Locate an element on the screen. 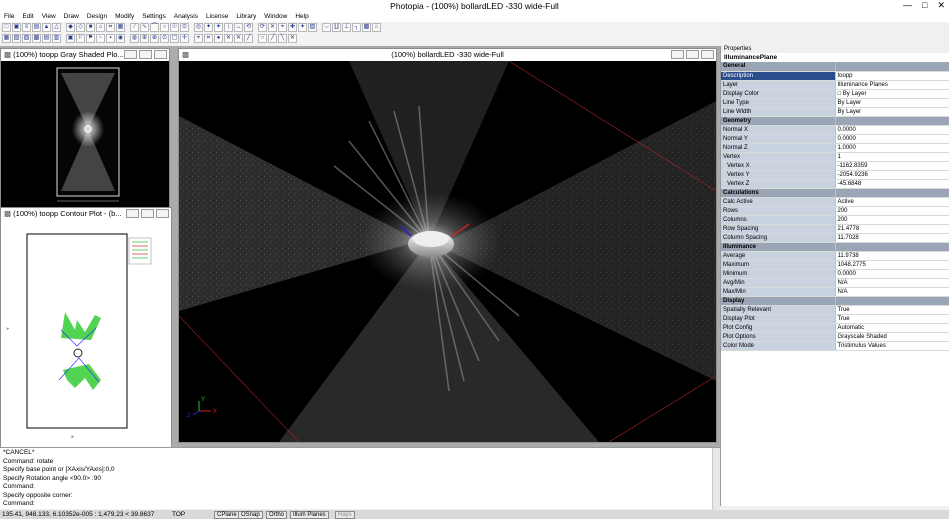  toolbar1-tool-icon: ⊥ is located at coordinates (346, 27).